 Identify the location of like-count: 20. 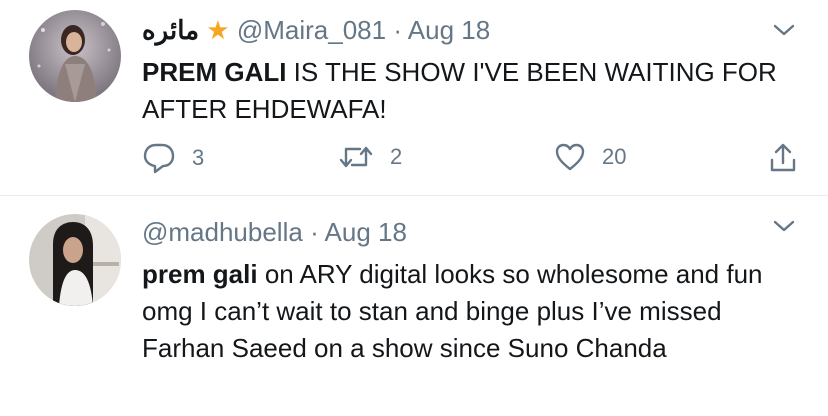
(614, 156).